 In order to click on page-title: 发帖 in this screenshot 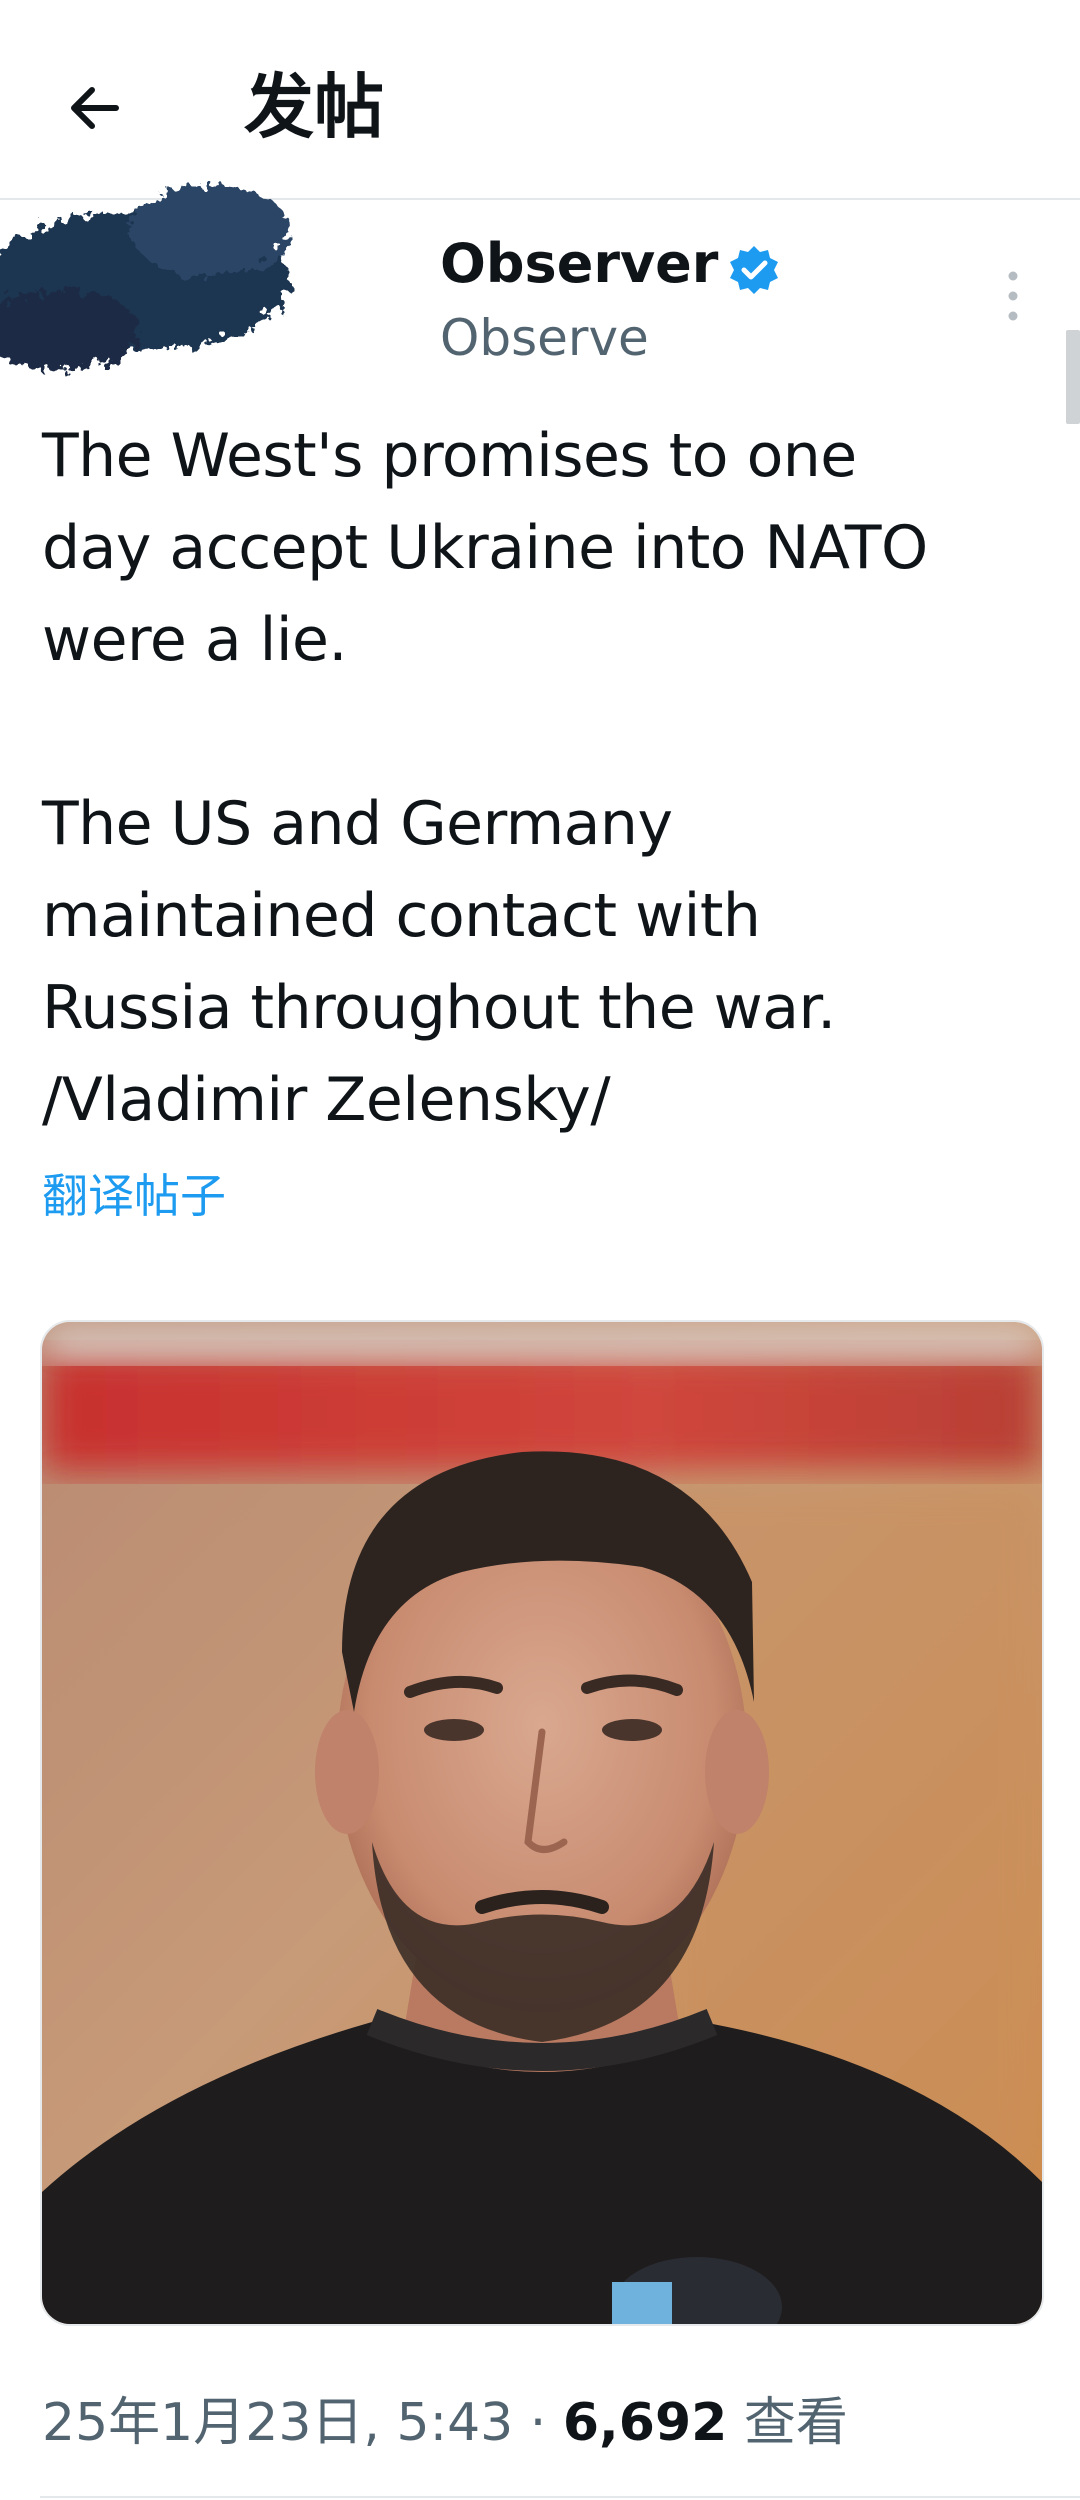, I will do `click(314, 107)`.